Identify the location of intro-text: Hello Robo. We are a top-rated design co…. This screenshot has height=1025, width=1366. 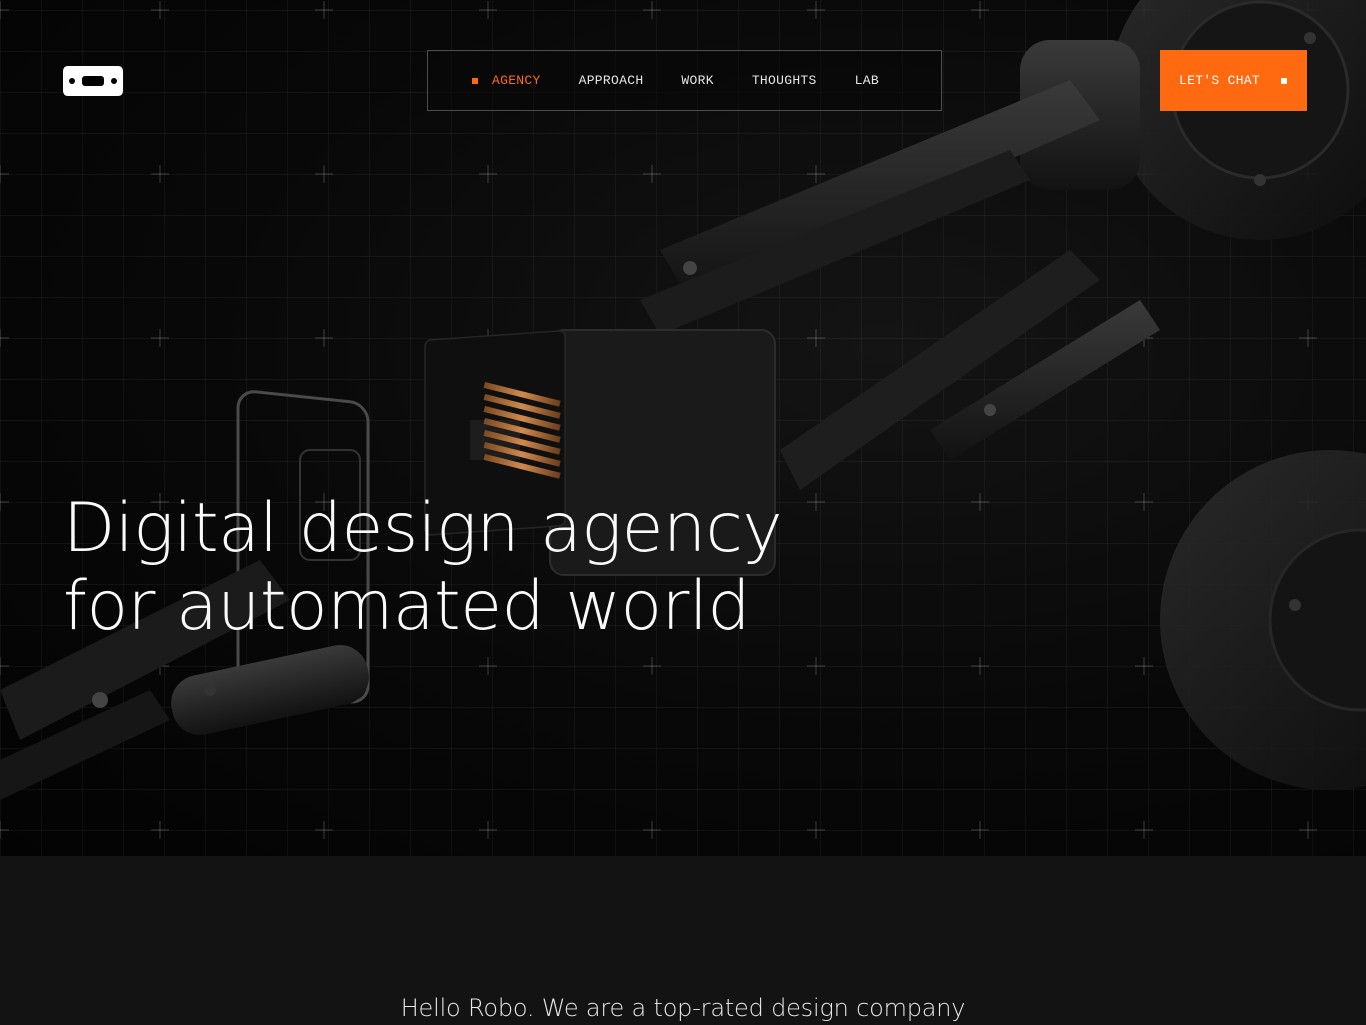
(683, 1008).